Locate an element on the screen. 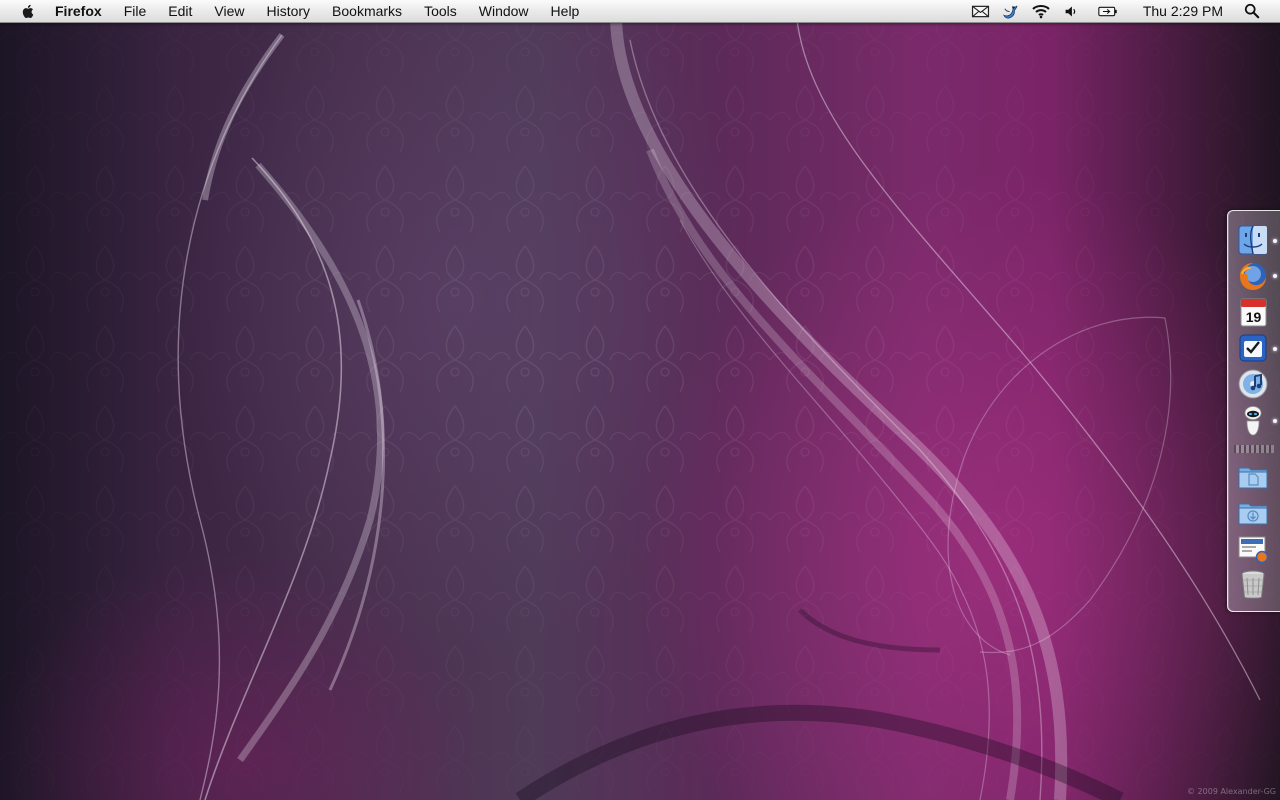  firefox-running-indicator is located at coordinates (1275, 276).